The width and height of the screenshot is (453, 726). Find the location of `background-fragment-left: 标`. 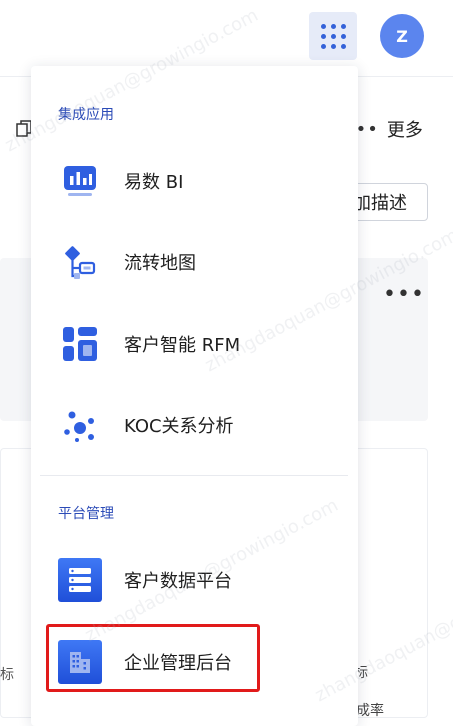

background-fragment-left: 标 is located at coordinates (7, 675).